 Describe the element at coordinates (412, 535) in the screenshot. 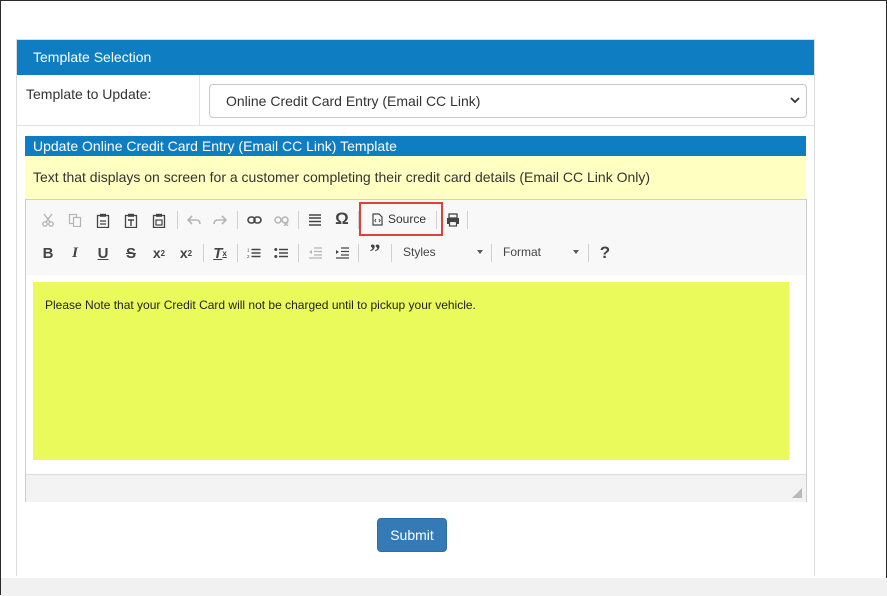

I see `submit-button: Submit` at that location.